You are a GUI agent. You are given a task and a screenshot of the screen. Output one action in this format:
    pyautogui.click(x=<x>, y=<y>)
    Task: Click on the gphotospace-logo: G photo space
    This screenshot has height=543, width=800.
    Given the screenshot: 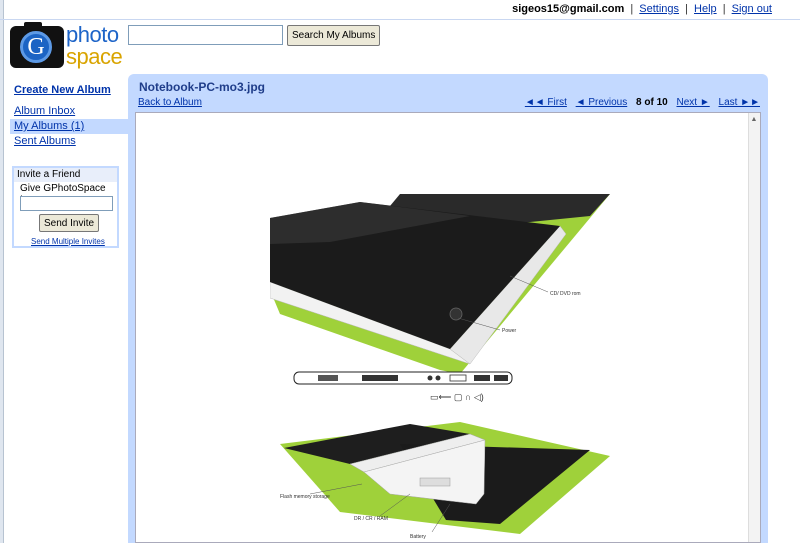 What is the action you would take?
    pyautogui.click(x=67, y=47)
    